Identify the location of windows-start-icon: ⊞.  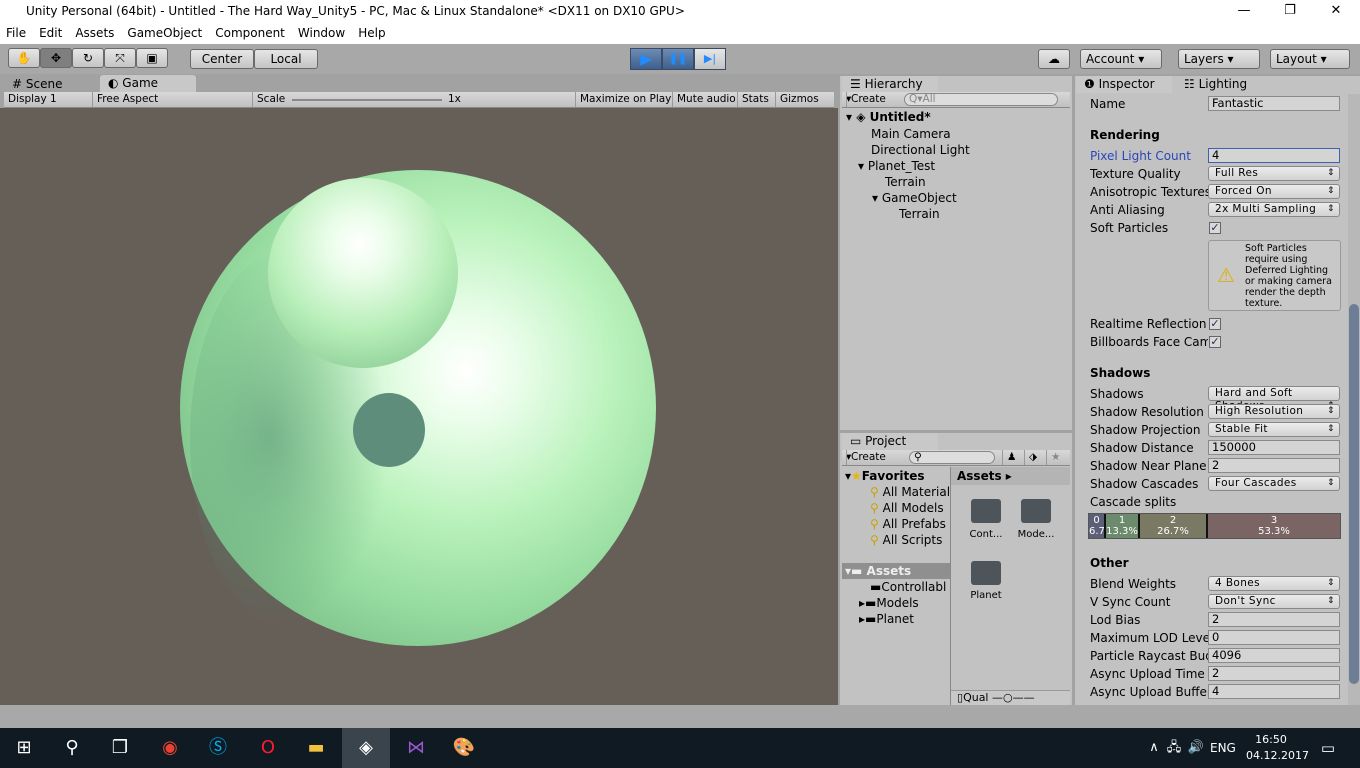
(24, 748).